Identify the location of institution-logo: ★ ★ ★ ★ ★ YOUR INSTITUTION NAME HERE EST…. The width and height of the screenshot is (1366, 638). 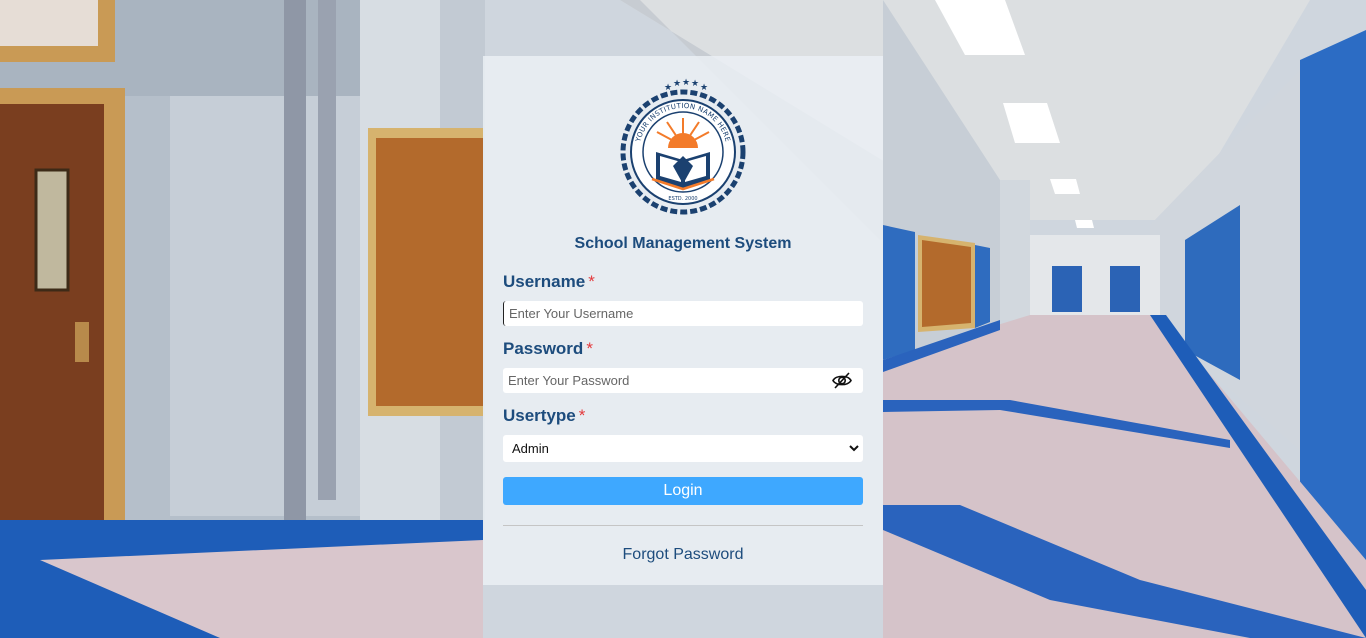
(683, 147).